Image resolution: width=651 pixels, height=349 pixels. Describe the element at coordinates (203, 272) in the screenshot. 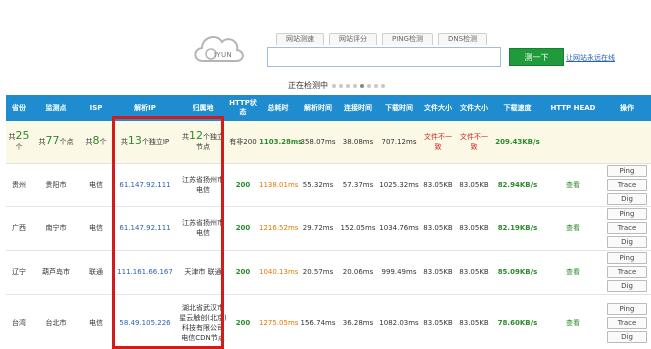

I see `cell-location: 天津市 联通` at that location.